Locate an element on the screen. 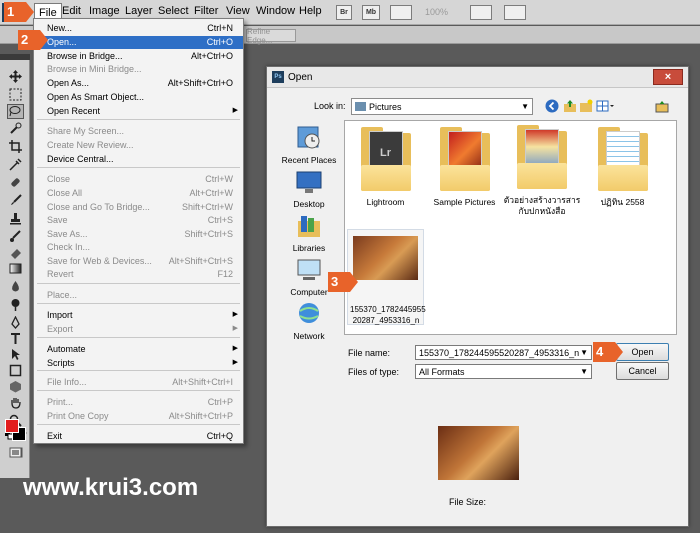 This screenshot has width=700, height=533. look-in-combo: Pictures ▼ is located at coordinates (442, 106).